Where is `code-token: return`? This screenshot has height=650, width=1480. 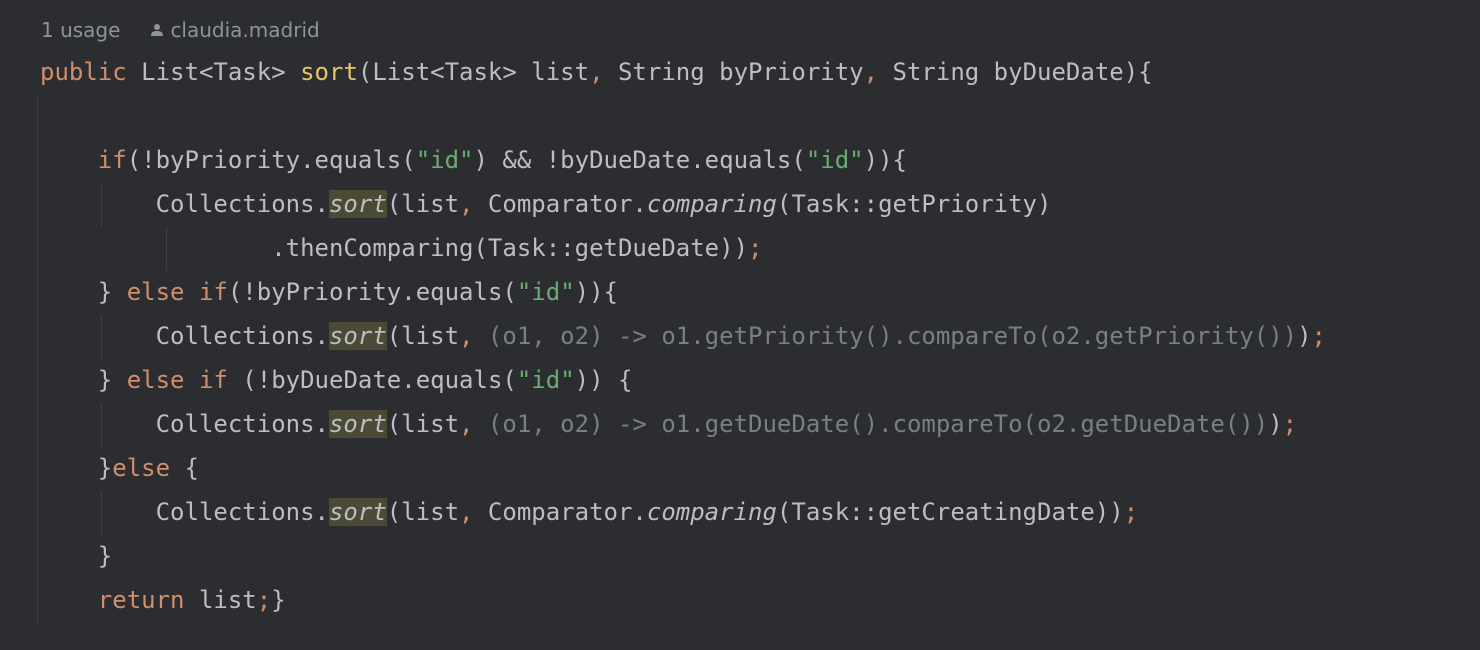 code-token: return is located at coordinates (141, 600).